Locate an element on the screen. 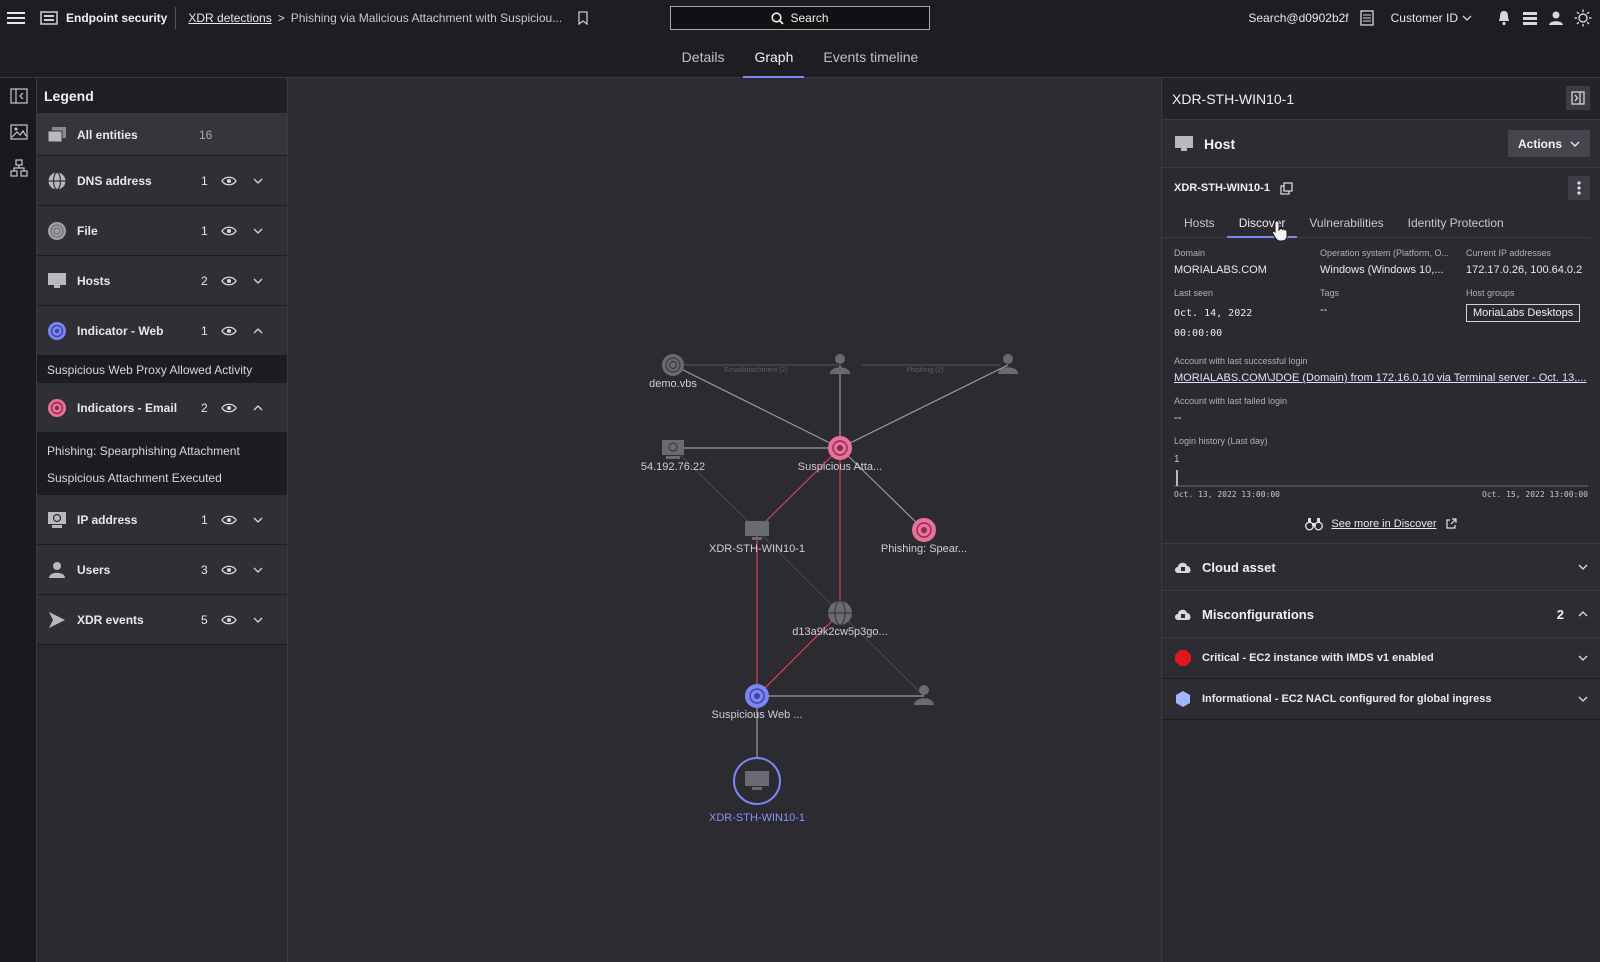  field-label: Last seen is located at coordinates (1194, 293).